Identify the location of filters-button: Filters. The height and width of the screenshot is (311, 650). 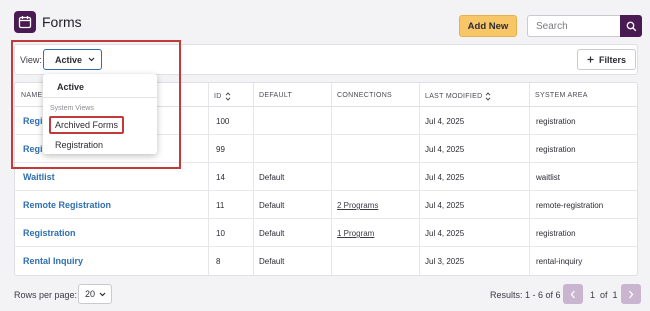
(606, 59).